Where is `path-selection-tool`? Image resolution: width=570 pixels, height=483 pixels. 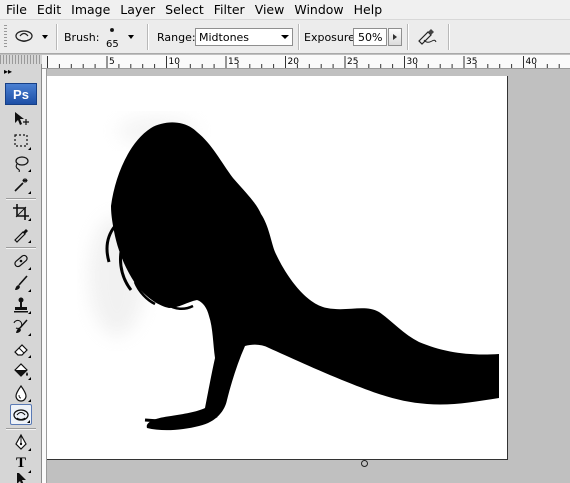
path-selection-tool is located at coordinates (21, 478).